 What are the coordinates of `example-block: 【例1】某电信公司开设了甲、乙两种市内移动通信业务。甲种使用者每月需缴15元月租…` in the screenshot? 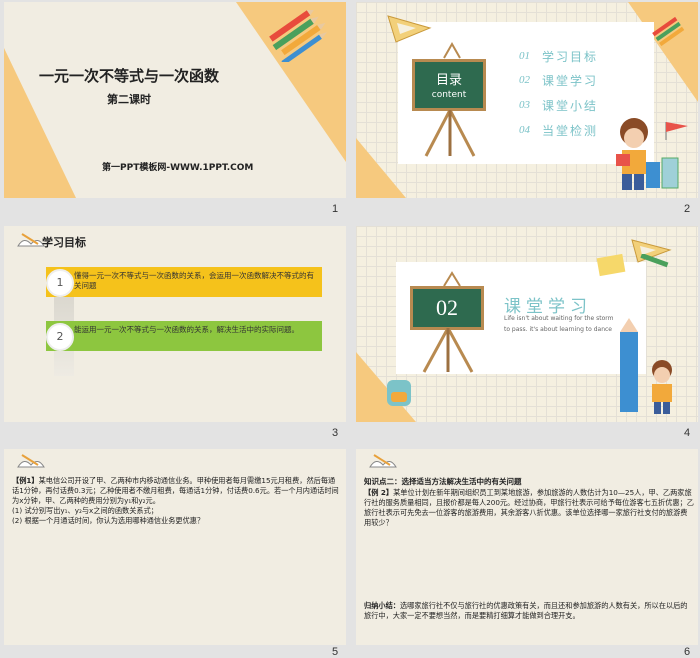 It's located at (177, 501).